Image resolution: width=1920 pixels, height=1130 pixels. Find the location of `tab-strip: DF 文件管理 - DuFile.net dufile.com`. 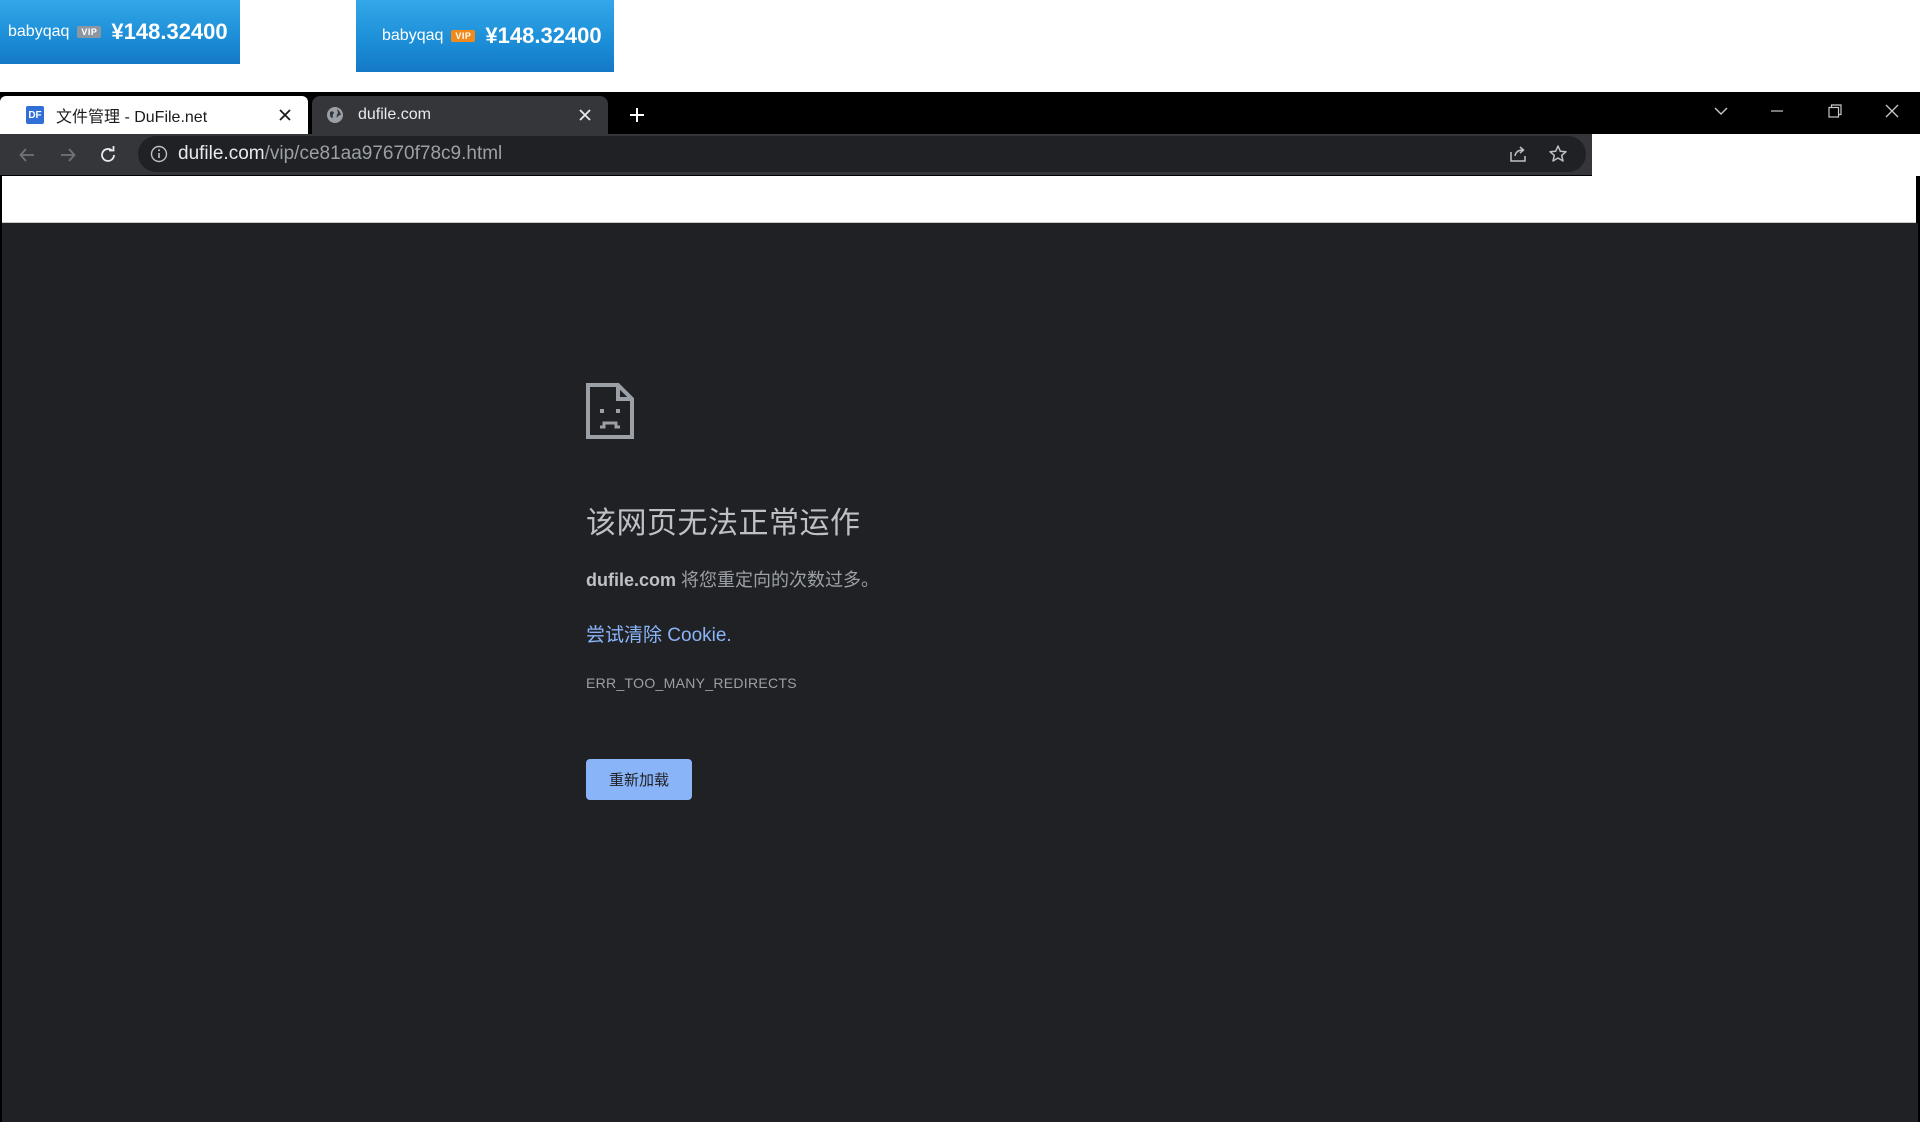

tab-strip: DF 文件管理 - DuFile.net dufile.com is located at coordinates (960, 113).